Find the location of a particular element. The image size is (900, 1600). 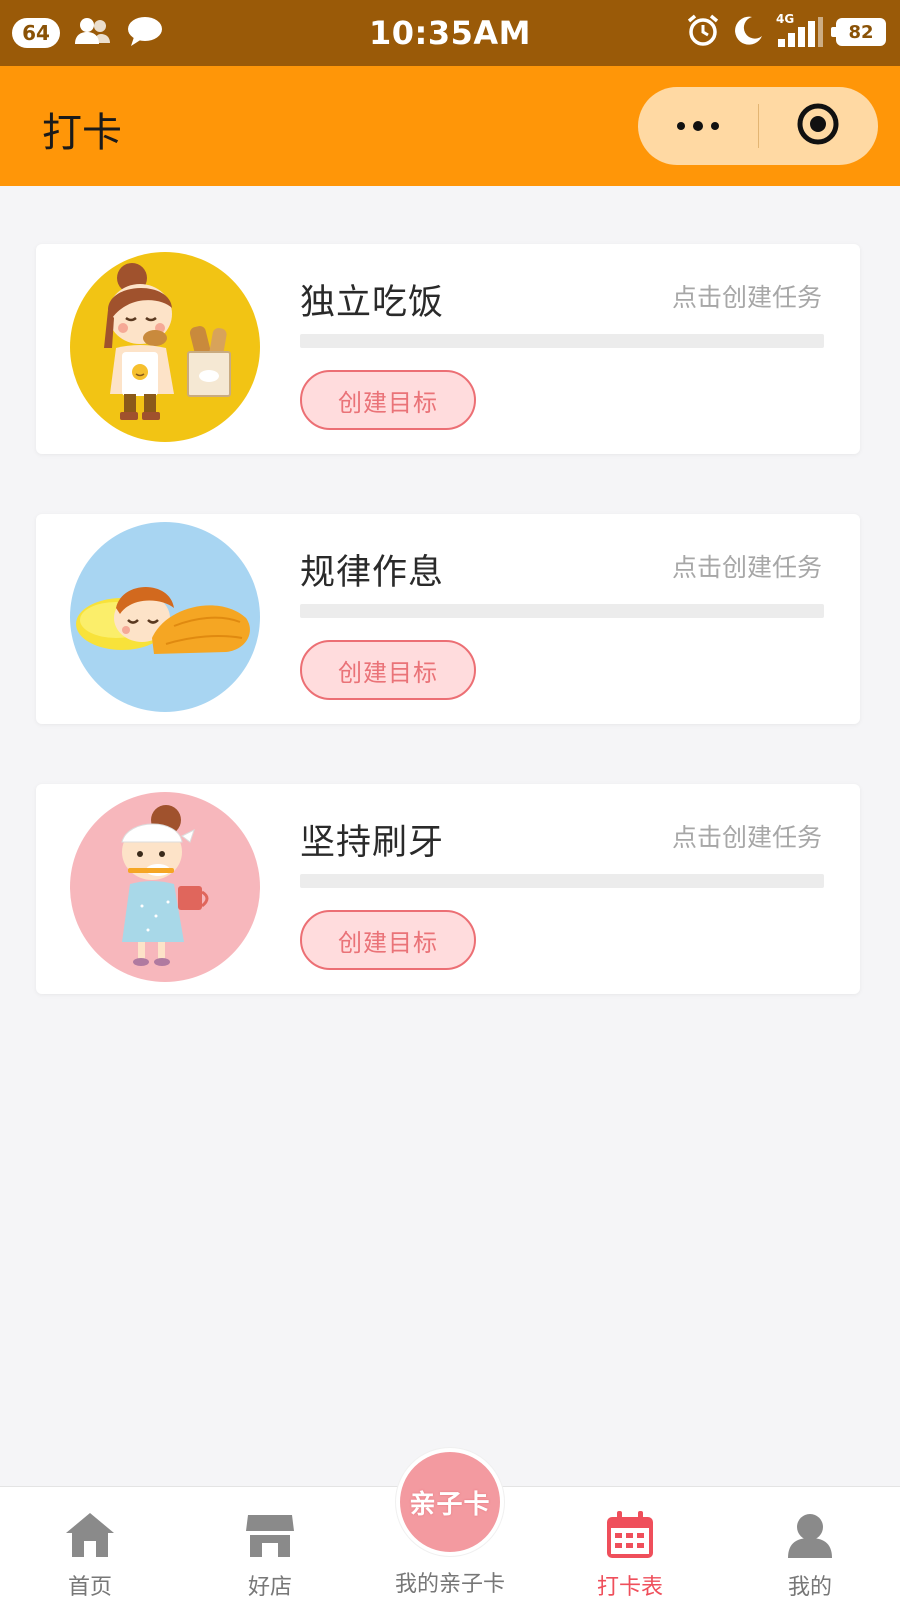

tab-label: 首页 is located at coordinates (89, 1587).